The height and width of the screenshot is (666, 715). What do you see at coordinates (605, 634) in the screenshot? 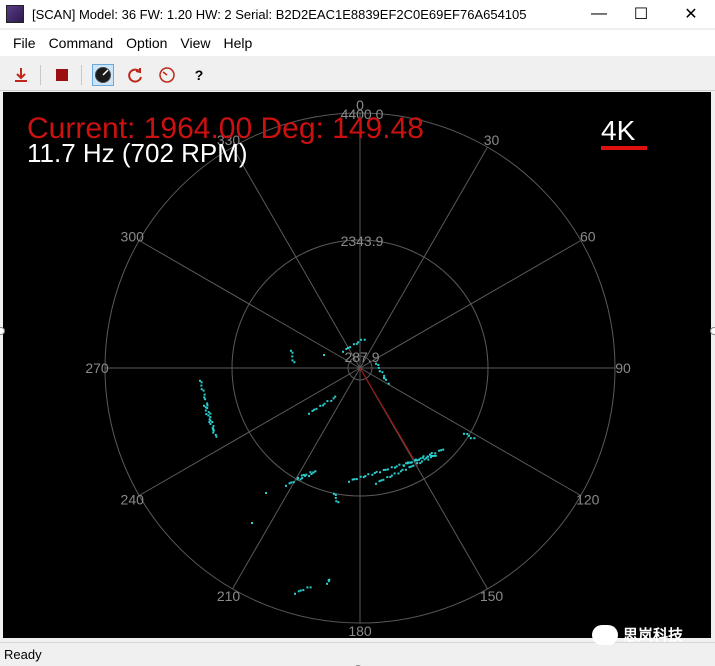
I see `wechat-icon` at bounding box center [605, 634].